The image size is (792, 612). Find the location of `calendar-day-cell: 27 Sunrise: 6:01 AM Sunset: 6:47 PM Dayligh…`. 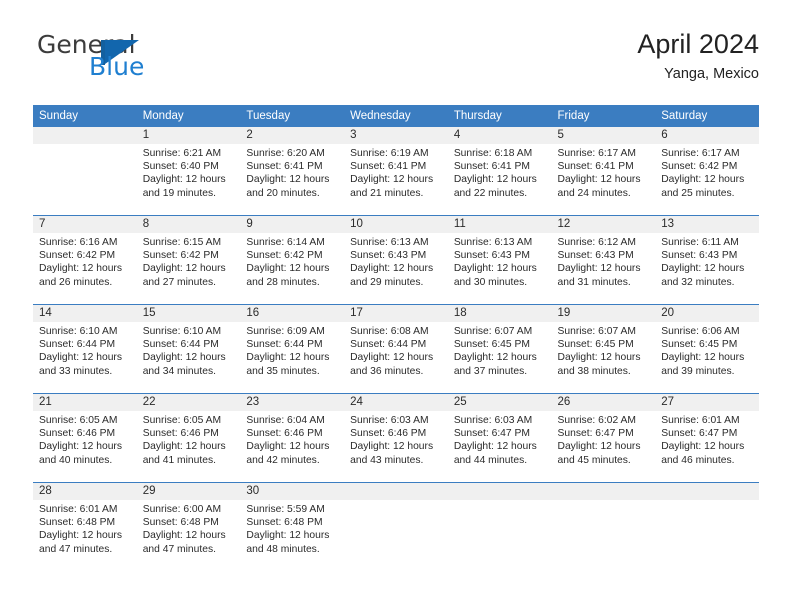

calendar-day-cell: 27 Sunrise: 6:01 AM Sunset: 6:47 PM Dayligh… is located at coordinates (707, 438).